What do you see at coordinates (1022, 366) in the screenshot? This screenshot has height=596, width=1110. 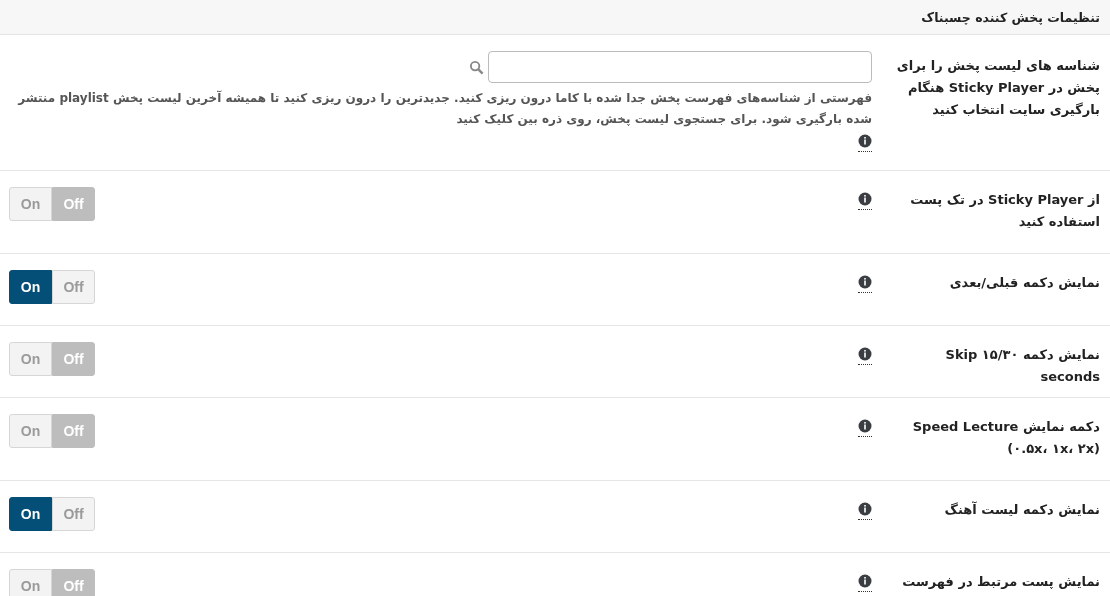 I see `setting-label: نمایش دکمه Skip ۱۵/۳۰ seconds` at bounding box center [1022, 366].